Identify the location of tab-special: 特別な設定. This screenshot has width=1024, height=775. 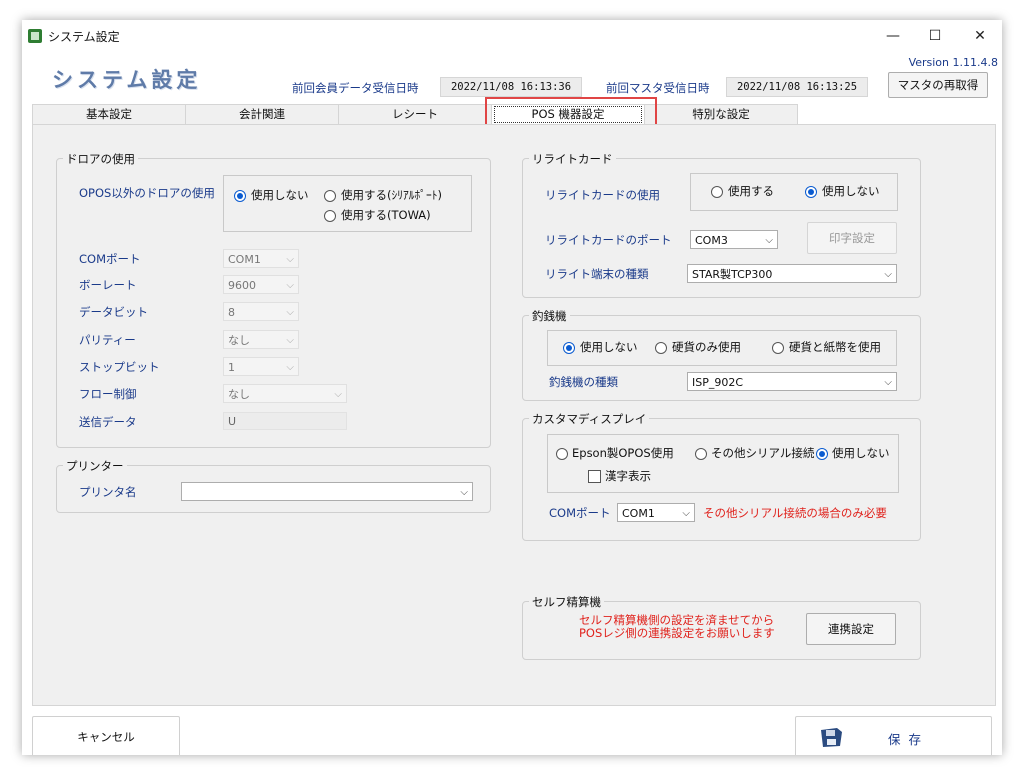
(721, 114).